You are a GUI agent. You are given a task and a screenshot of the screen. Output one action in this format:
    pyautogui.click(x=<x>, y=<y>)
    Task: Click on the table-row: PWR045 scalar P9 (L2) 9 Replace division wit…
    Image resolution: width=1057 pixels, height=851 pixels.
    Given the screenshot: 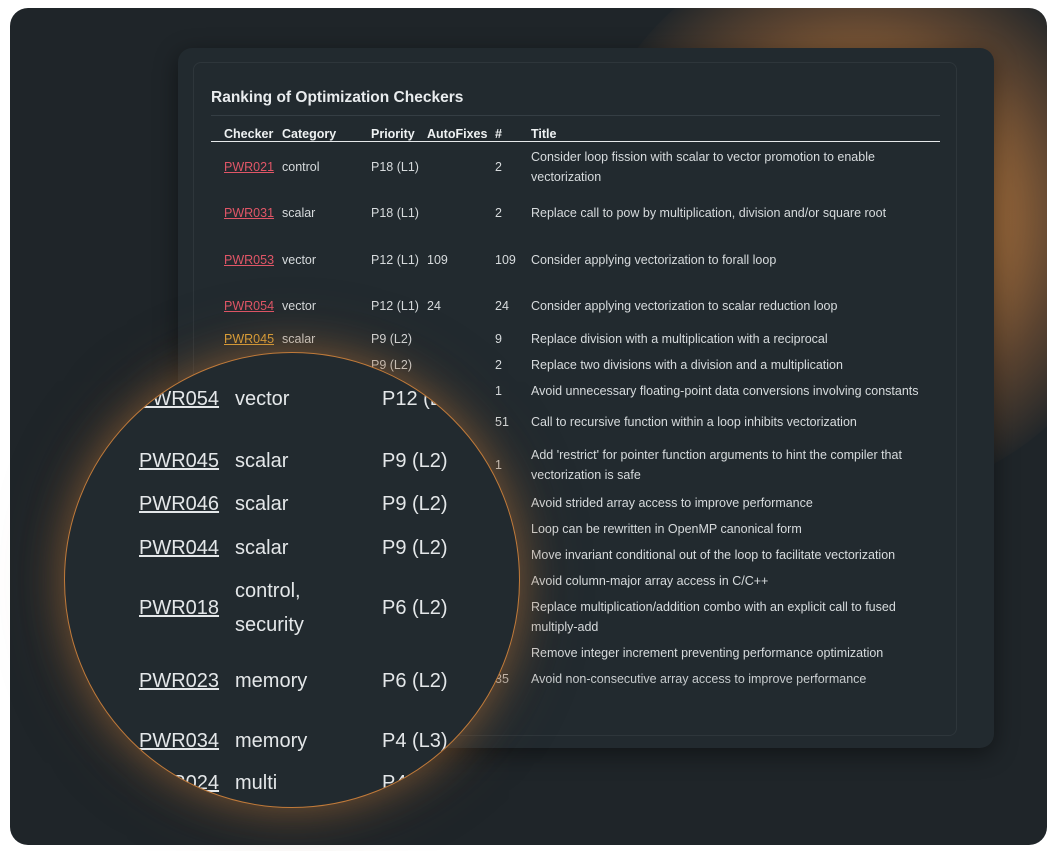 What is the action you would take?
    pyautogui.click(x=575, y=339)
    